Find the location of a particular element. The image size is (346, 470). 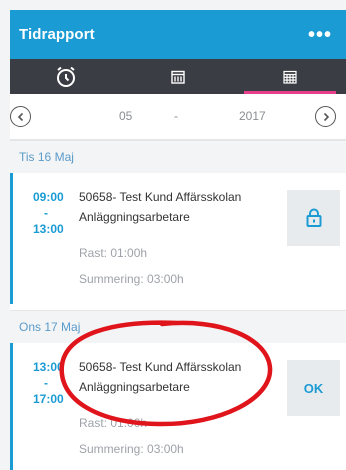

entry-end-time: 13:00 is located at coordinates (48, 229).